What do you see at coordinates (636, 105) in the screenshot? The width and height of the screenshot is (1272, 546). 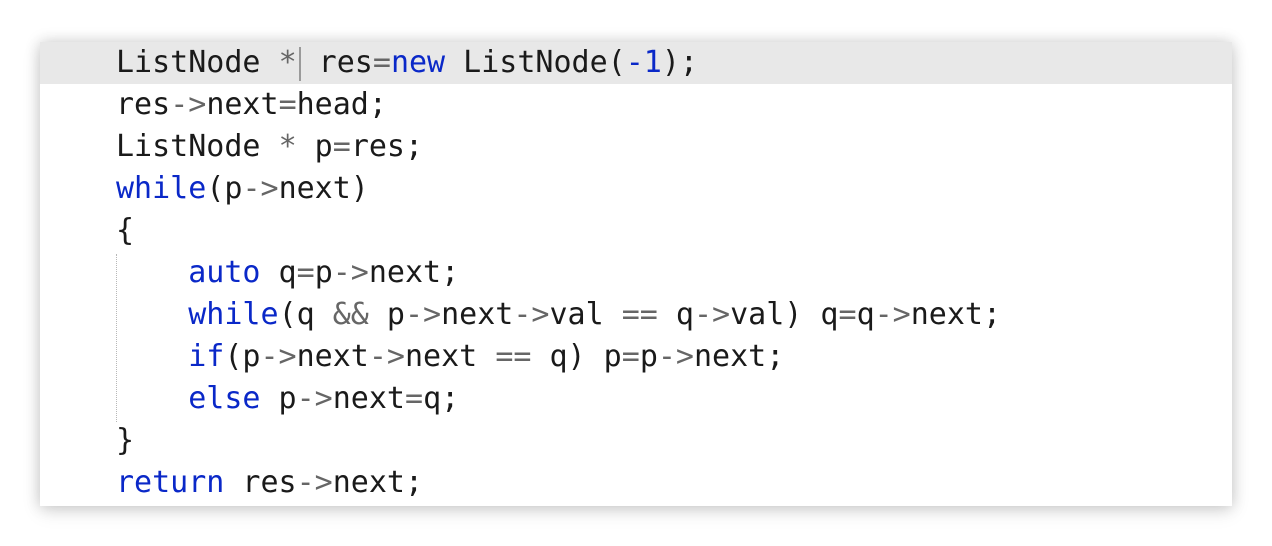 I see `code-line: res->next=head;` at bounding box center [636, 105].